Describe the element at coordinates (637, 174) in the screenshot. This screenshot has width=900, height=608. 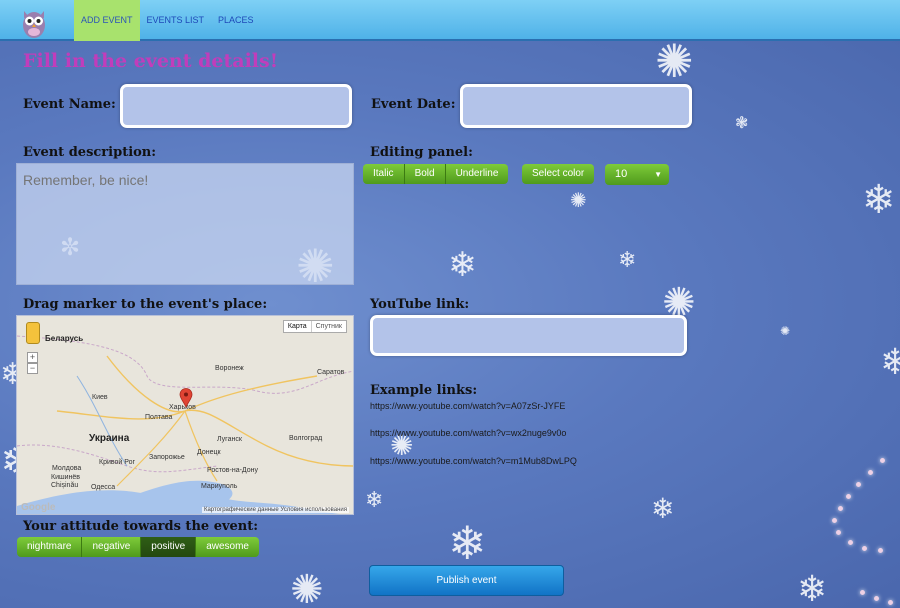
I see `font-size-select: 10 ▼` at that location.